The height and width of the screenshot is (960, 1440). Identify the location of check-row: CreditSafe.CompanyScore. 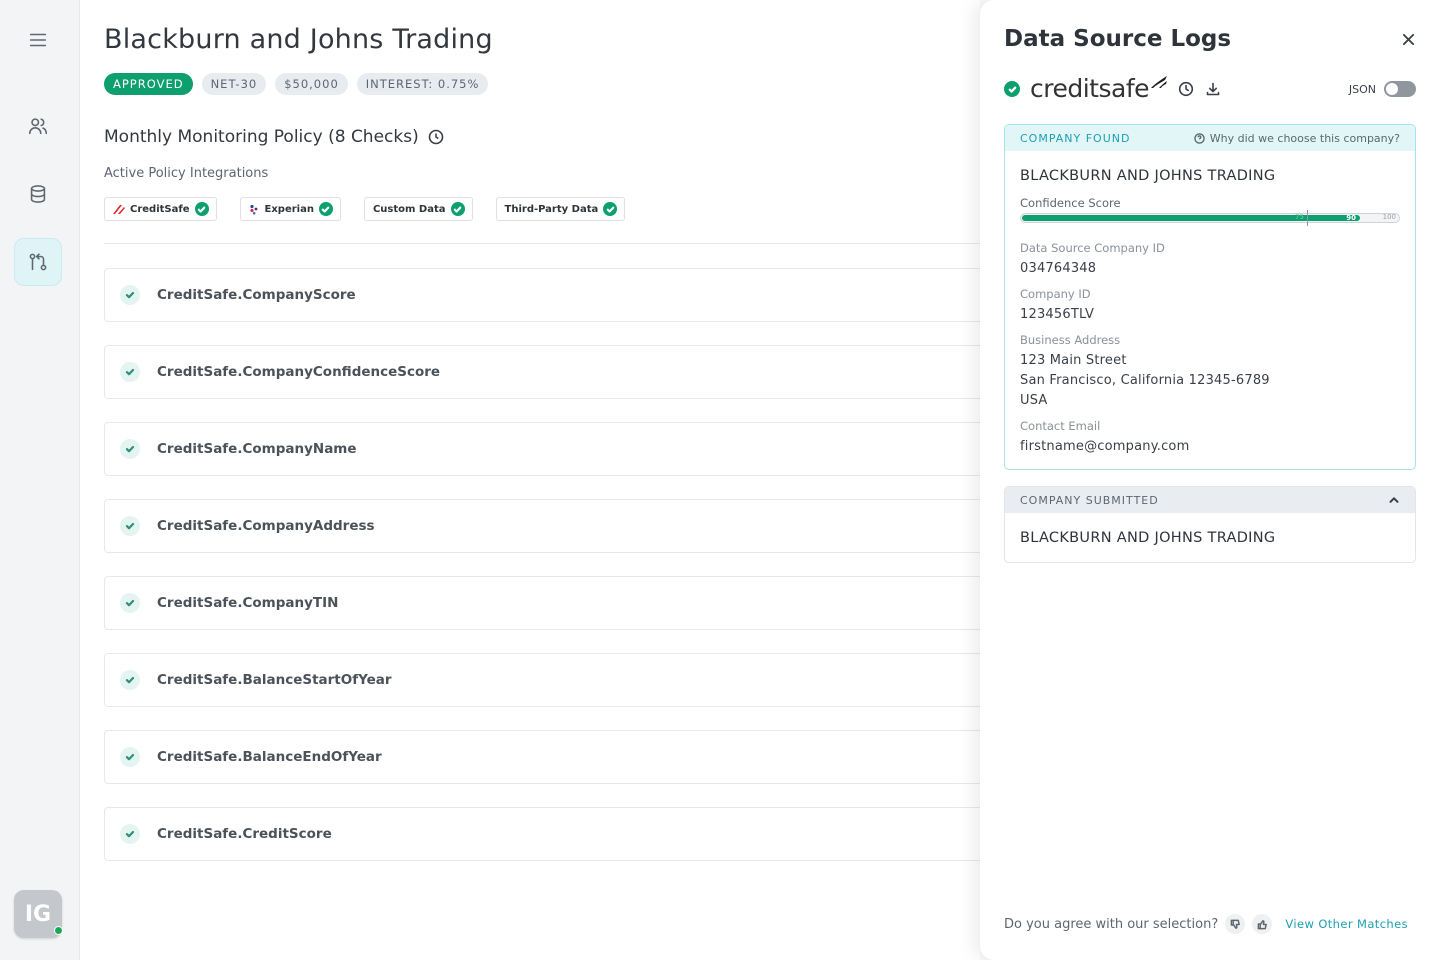
(542, 295).